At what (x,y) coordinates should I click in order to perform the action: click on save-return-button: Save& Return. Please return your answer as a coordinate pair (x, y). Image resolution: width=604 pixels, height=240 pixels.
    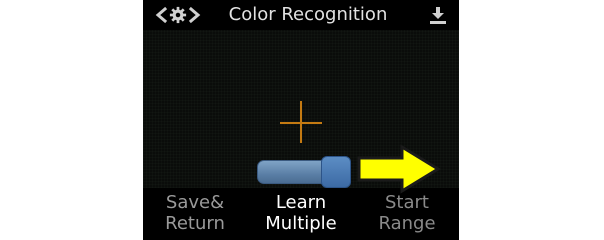
    Looking at the image, I should click on (195, 213).